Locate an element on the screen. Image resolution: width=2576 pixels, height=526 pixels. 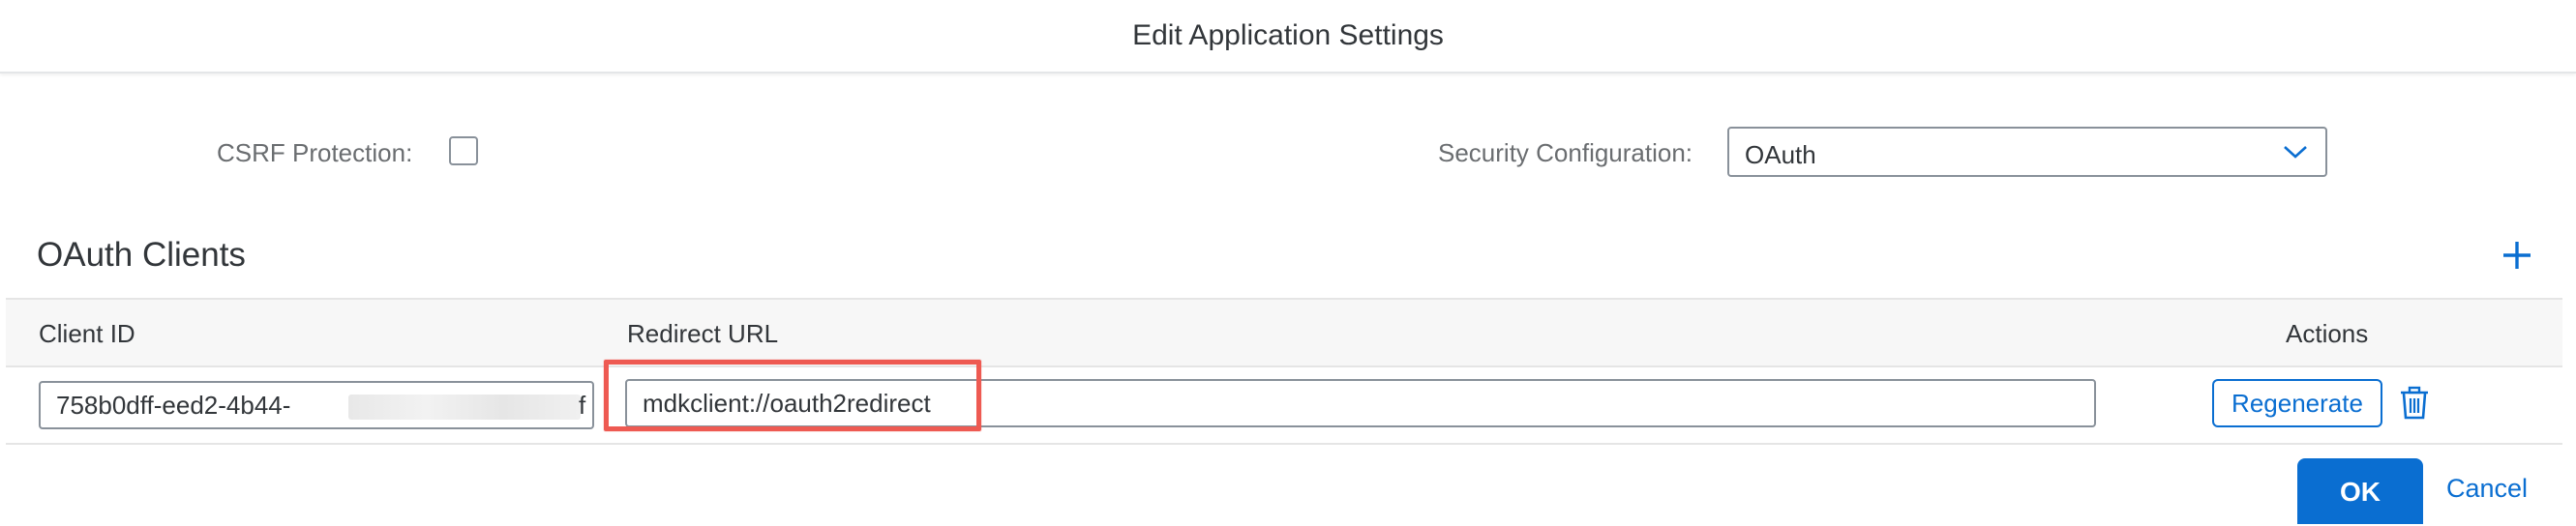
chevron-down-icon is located at coordinates (2295, 152).